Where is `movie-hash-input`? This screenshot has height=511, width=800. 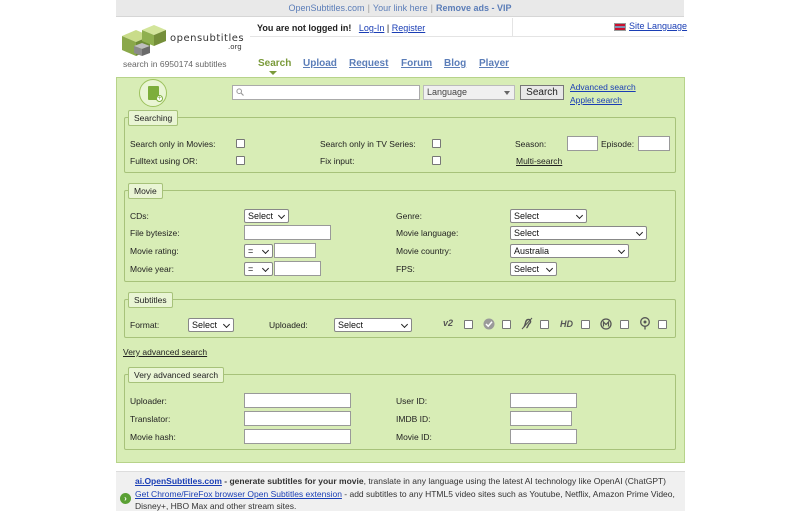 movie-hash-input is located at coordinates (297, 436).